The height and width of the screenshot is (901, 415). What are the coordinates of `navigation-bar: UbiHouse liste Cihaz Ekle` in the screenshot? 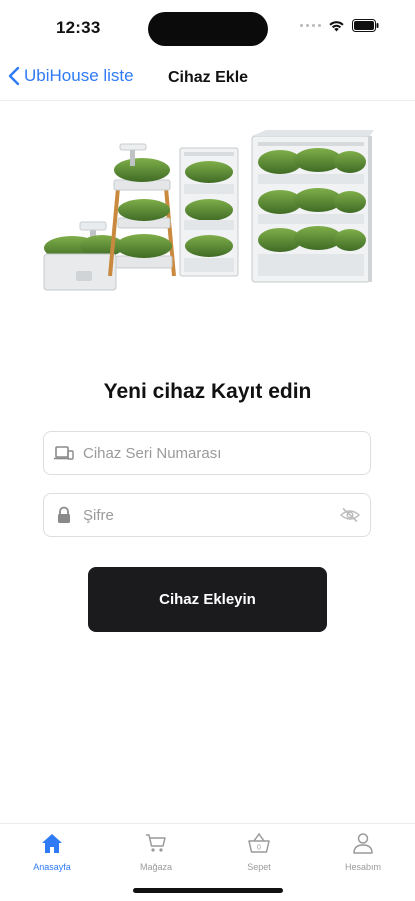 It's located at (207, 78).